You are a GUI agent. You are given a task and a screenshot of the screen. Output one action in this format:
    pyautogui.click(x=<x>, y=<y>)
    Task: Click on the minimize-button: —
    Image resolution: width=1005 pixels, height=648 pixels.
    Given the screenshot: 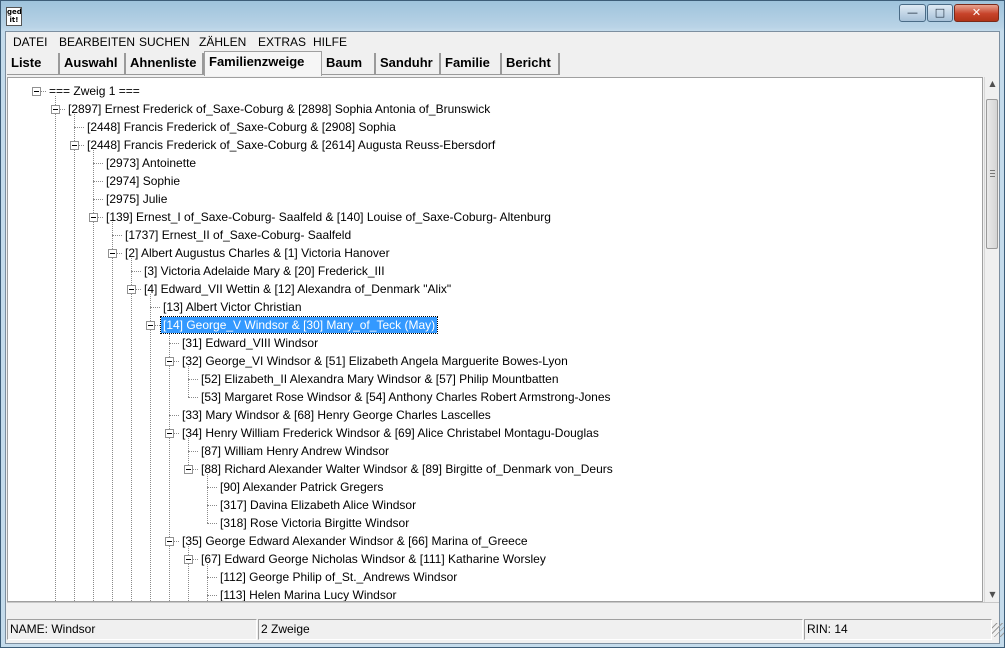 What is the action you would take?
    pyautogui.click(x=912, y=13)
    